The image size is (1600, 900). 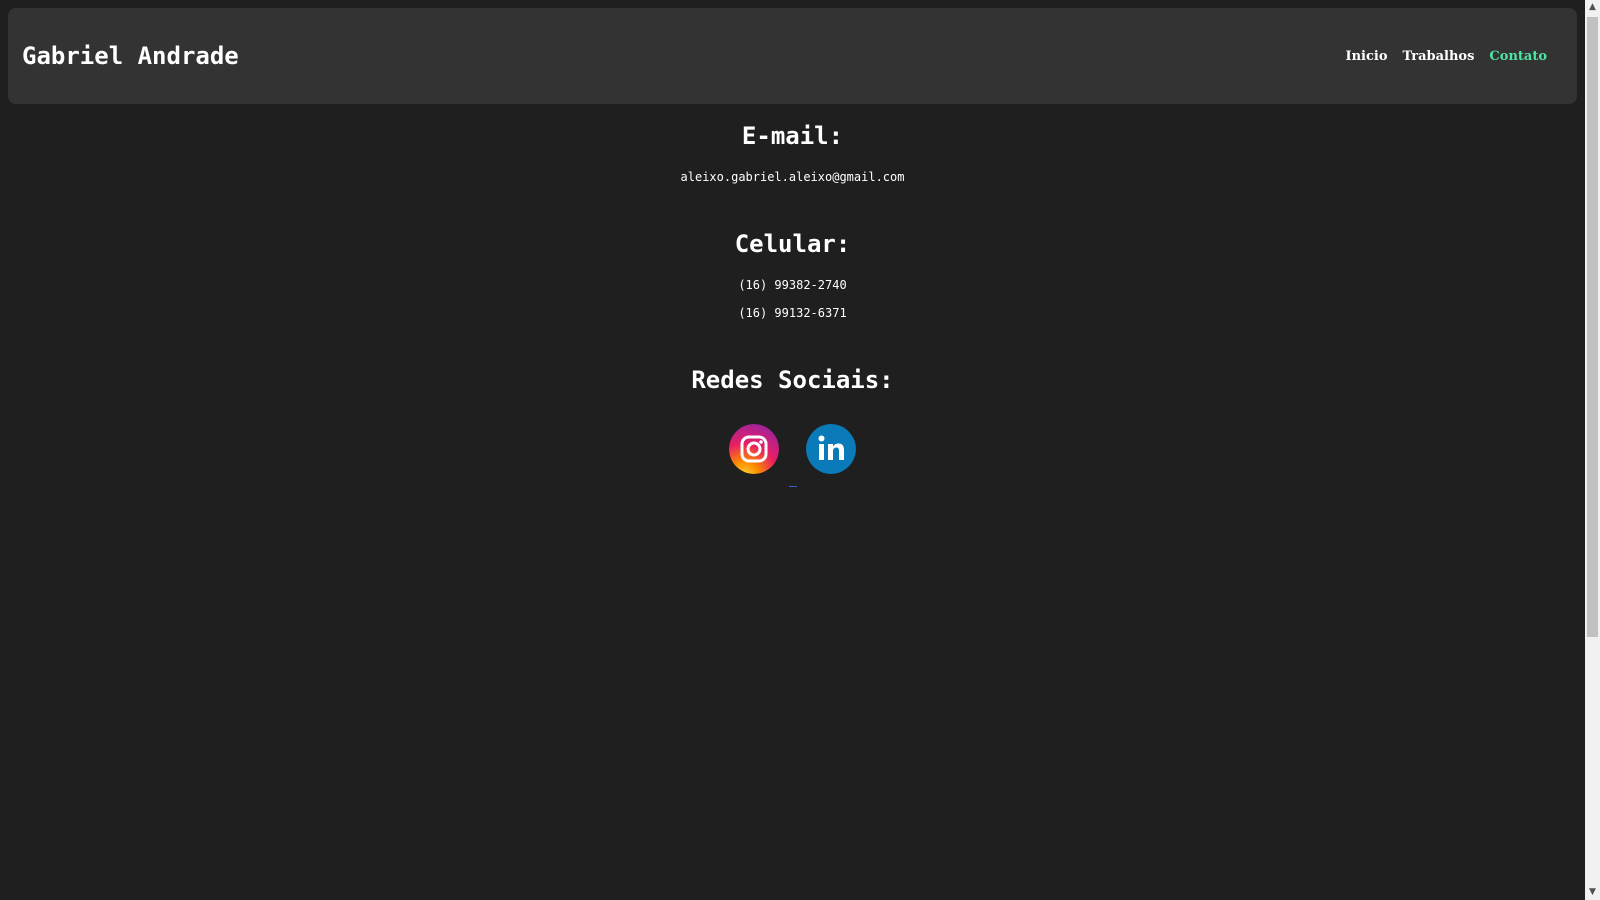 What do you see at coordinates (792, 285) in the screenshot?
I see `phone-number-1: (16) 99382-2740` at bounding box center [792, 285].